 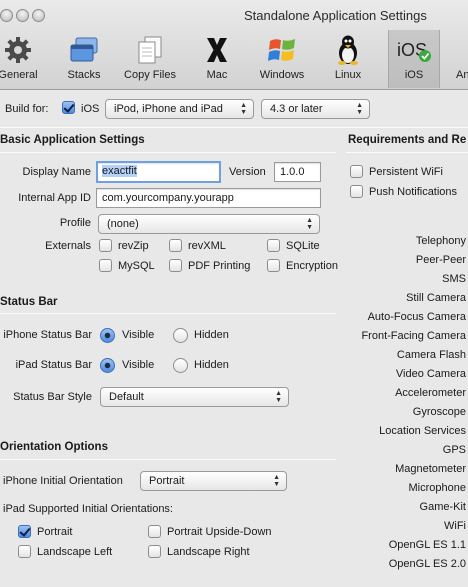 I want to click on ios-version-select: 4.3 or later ▲ ▼, so click(x=315, y=109).